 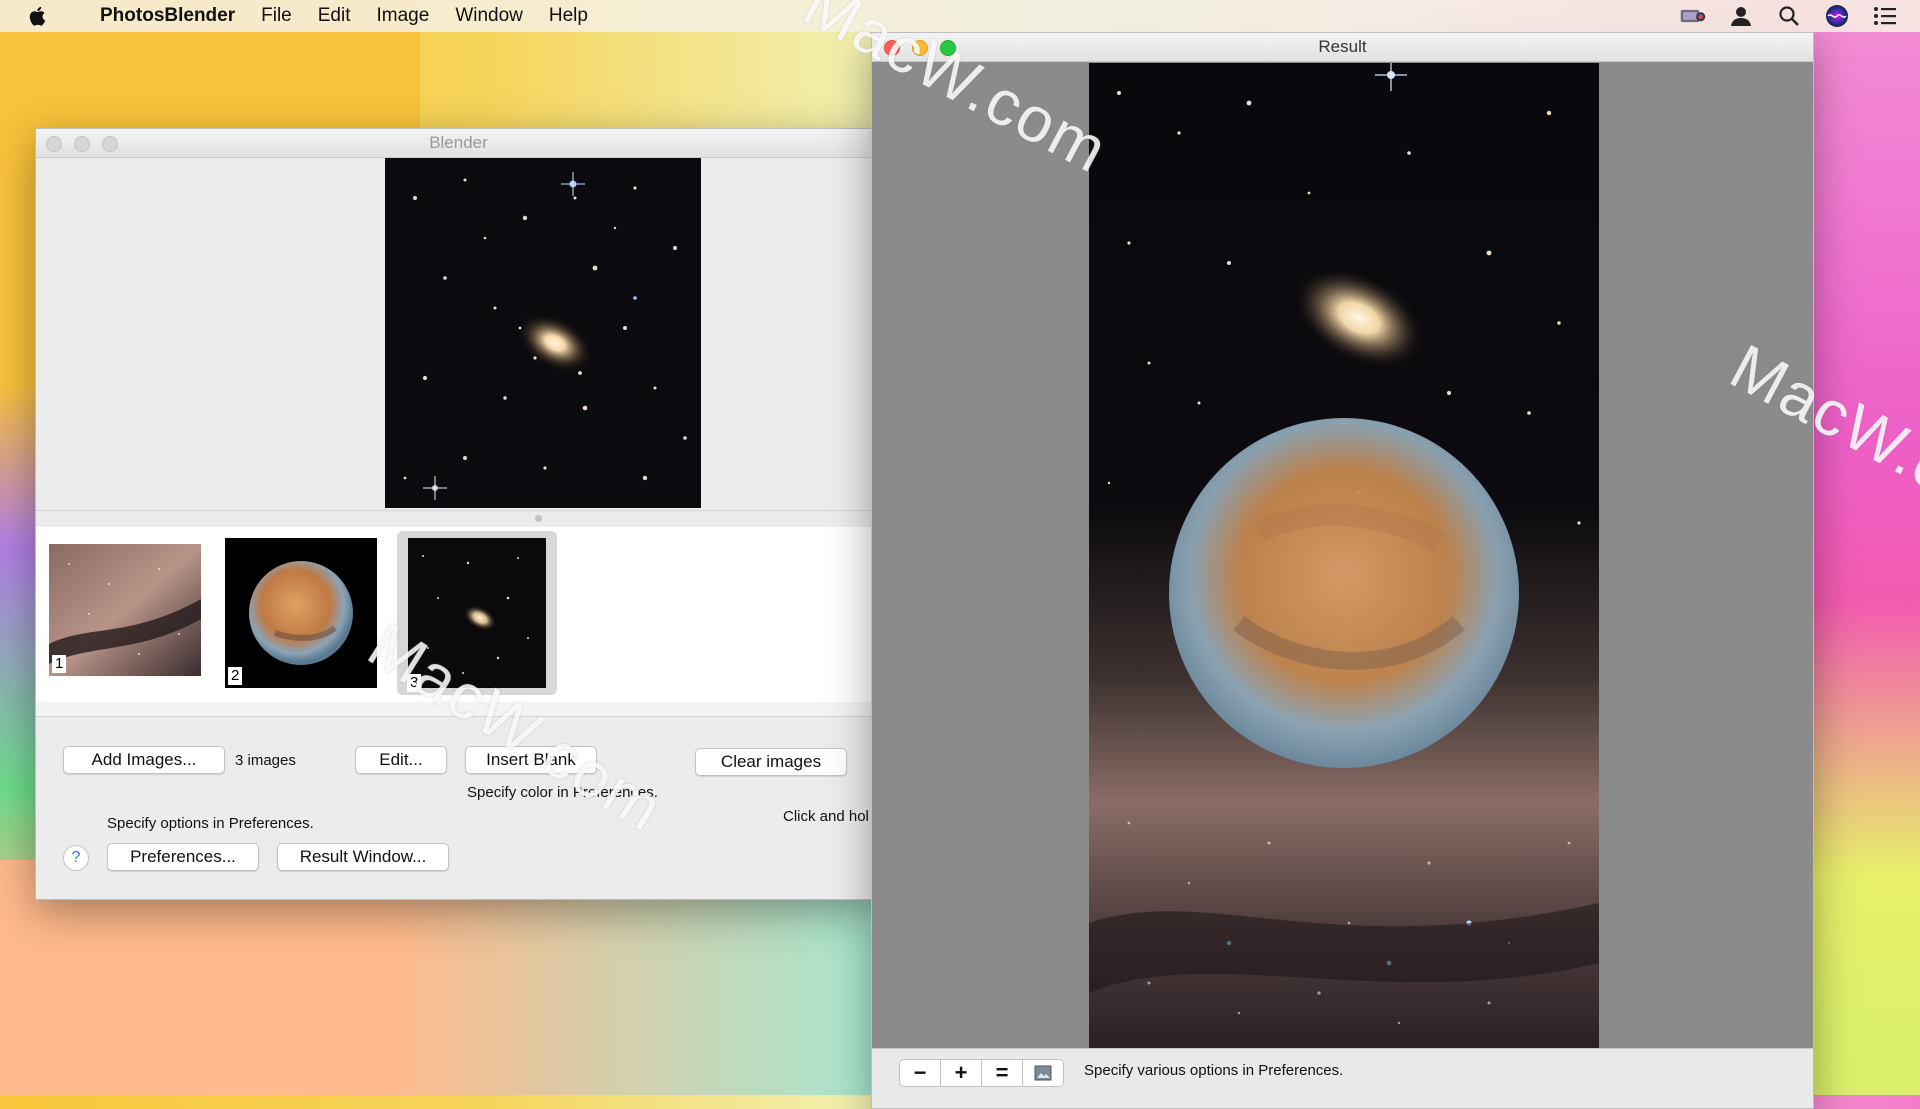 What do you see at coordinates (1693, 16) in the screenshot?
I see `screen-capture-icon` at bounding box center [1693, 16].